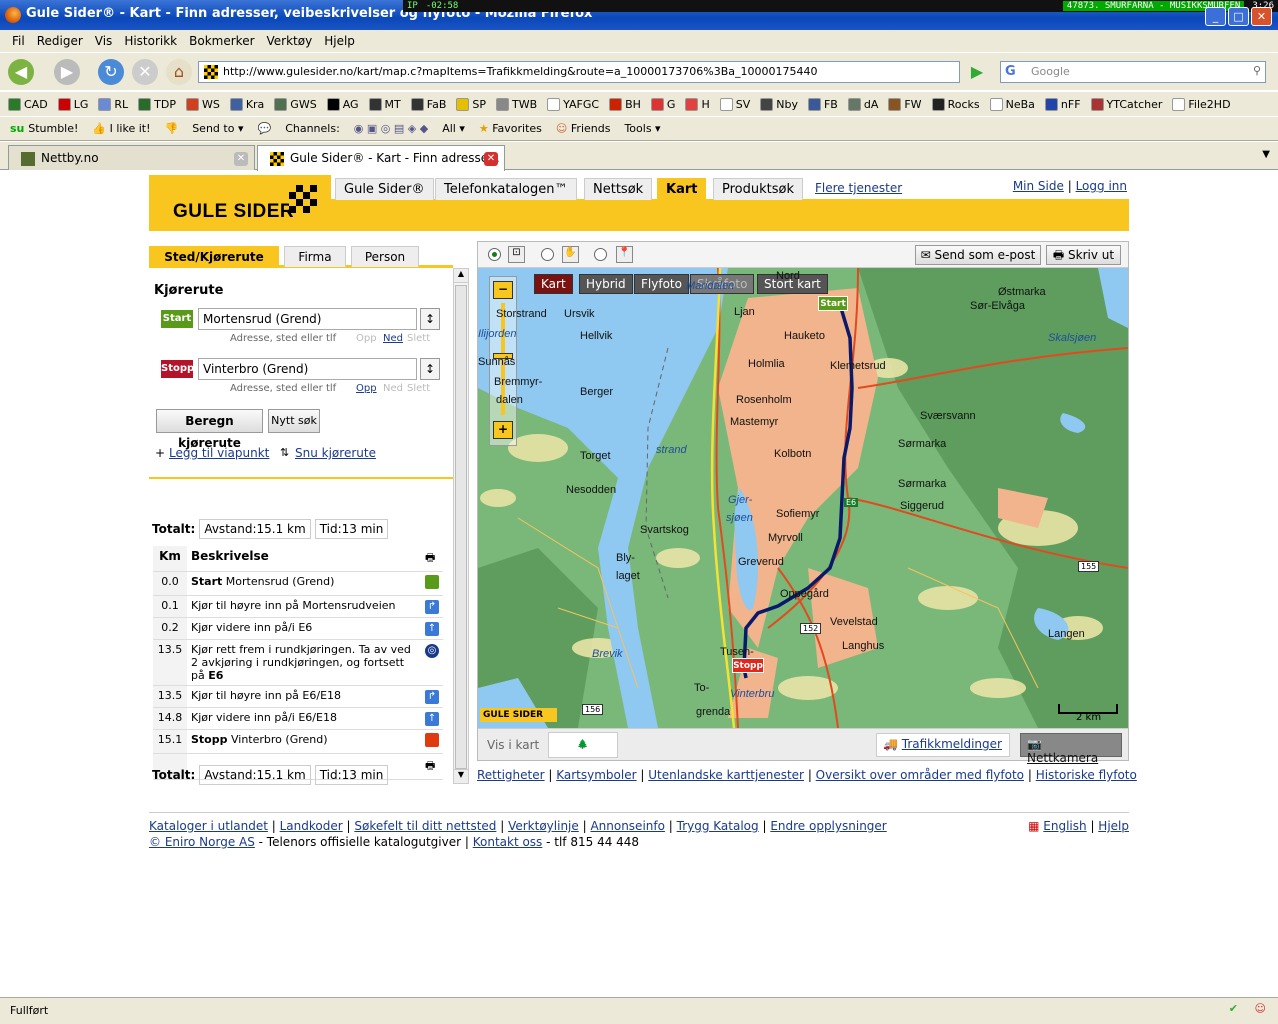 The height and width of the screenshot is (1024, 1278). What do you see at coordinates (1233, 1008) in the screenshot?
I see `stumble-status-icon: ✔` at bounding box center [1233, 1008].